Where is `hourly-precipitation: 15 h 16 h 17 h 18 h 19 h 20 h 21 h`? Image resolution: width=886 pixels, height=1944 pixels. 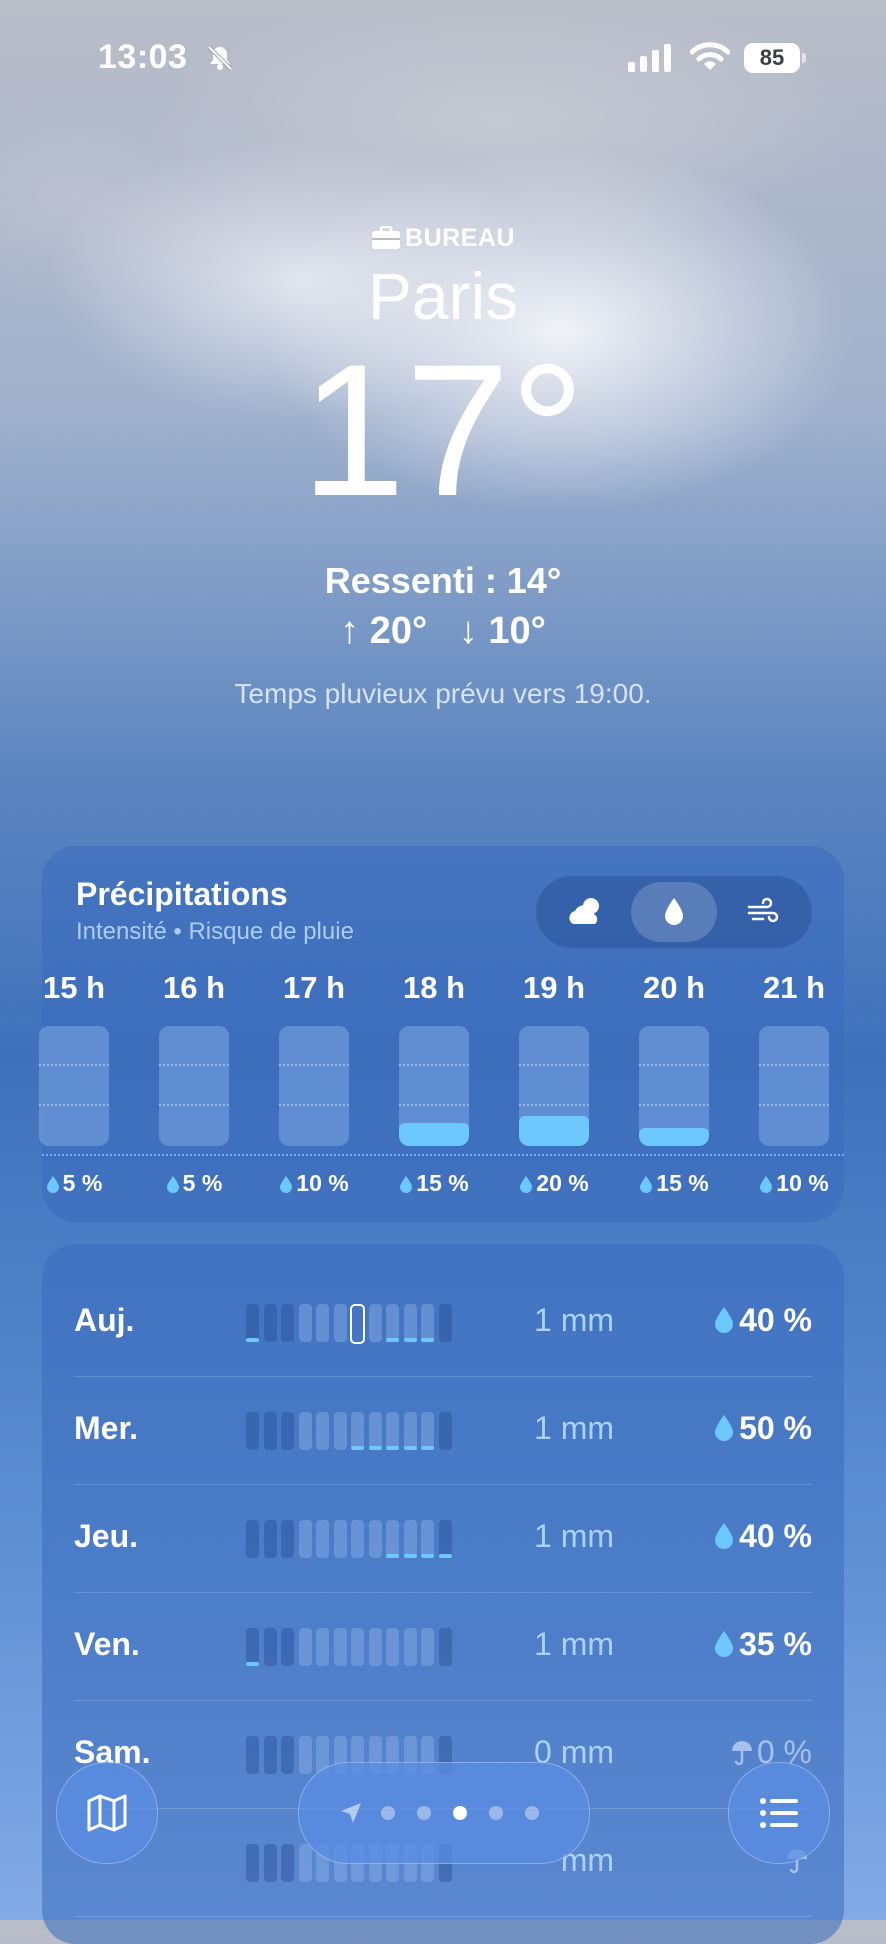 hourly-precipitation: 15 h 16 h 17 h 18 h 19 h 20 h 21 h is located at coordinates (443, 1080).